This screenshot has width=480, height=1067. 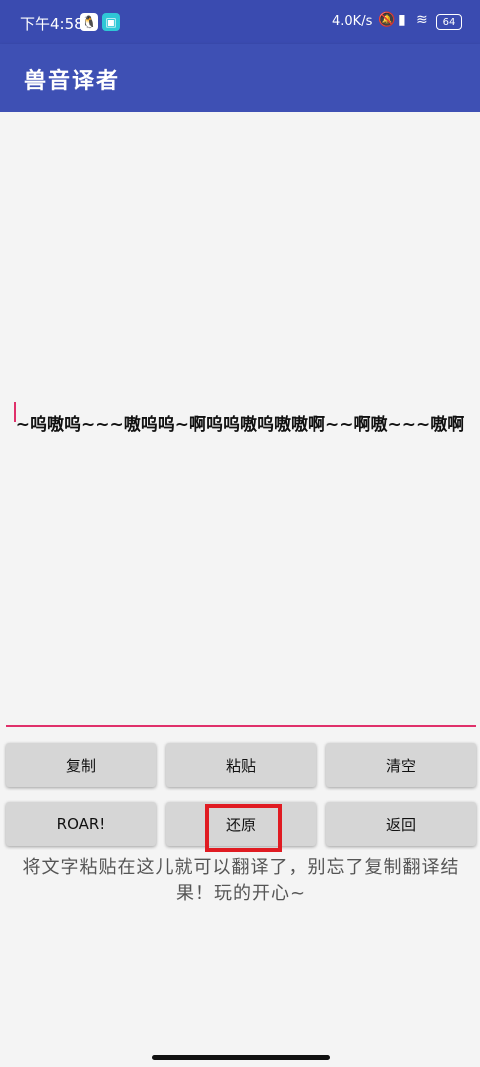 I want to click on status-time: 下午4:58, so click(x=52, y=24).